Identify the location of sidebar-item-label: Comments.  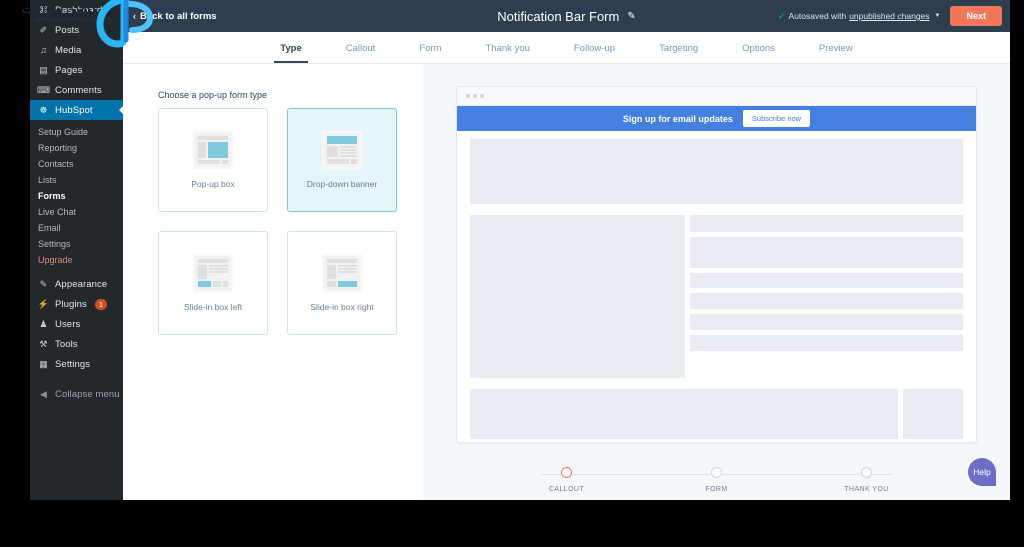
(78, 90).